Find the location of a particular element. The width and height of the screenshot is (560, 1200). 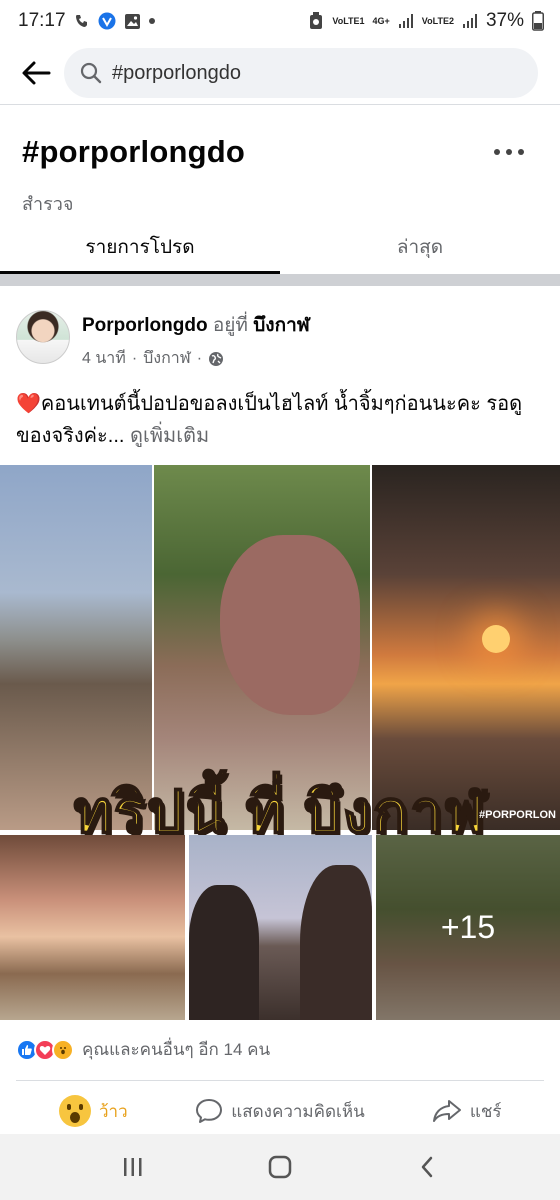

comment-button: แสดงความคิดเห็น is located at coordinates (280, 1111).